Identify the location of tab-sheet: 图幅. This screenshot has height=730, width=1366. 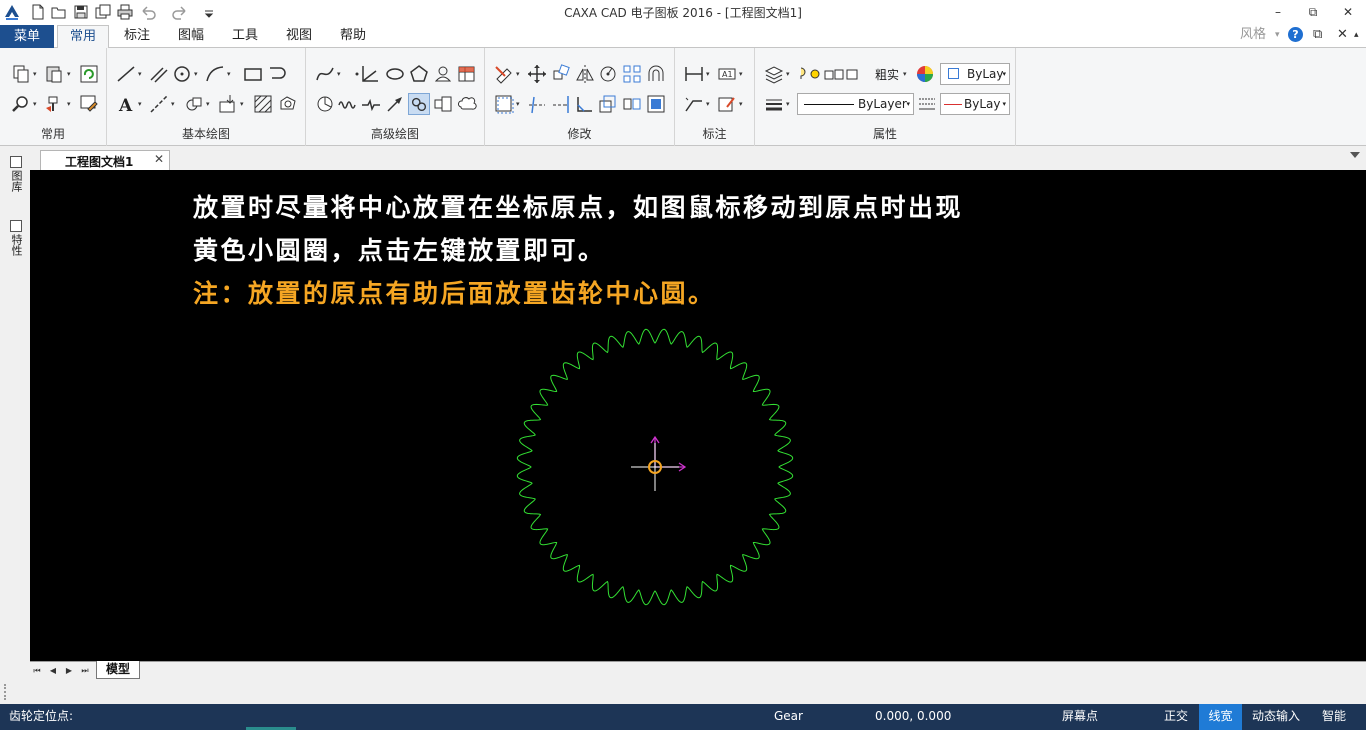
(191, 37).